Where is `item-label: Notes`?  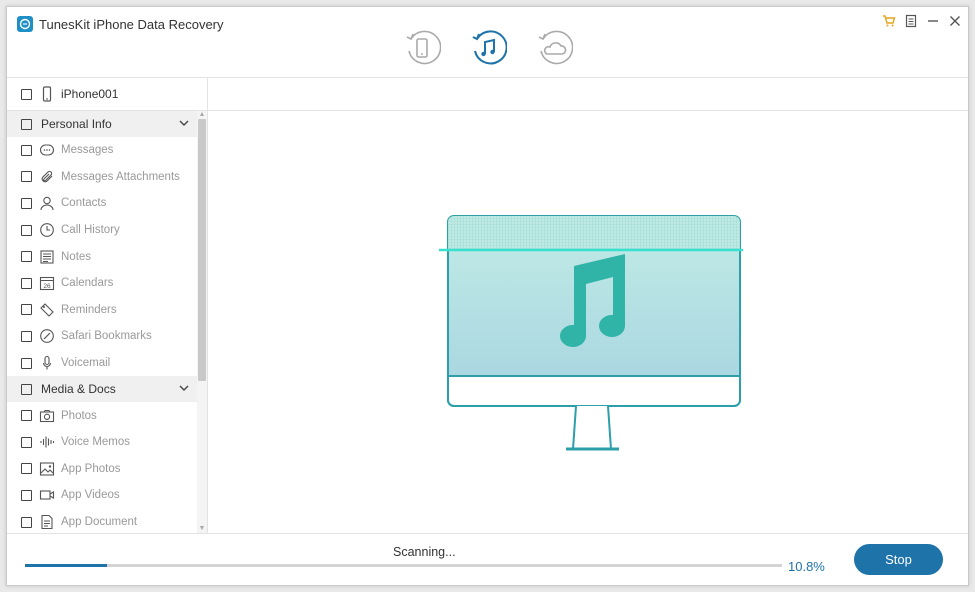 item-label: Notes is located at coordinates (76, 256).